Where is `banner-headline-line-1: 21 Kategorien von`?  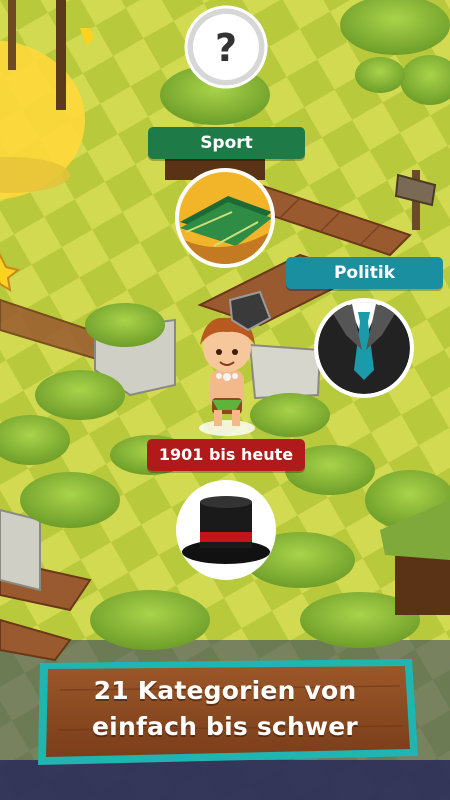
banner-headline-line-1: 21 Kategorien von is located at coordinates (225, 690).